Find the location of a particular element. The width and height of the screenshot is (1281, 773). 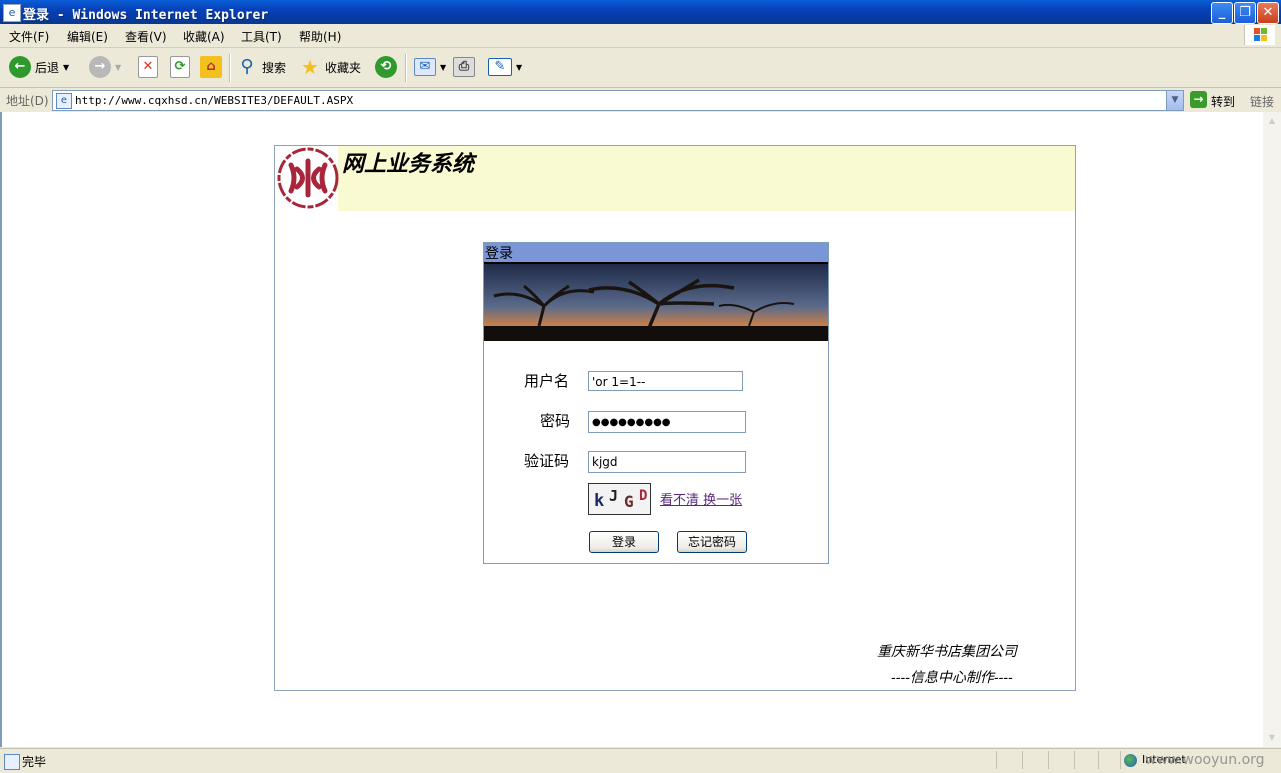

login-header-text: 登录 is located at coordinates (499, 254).